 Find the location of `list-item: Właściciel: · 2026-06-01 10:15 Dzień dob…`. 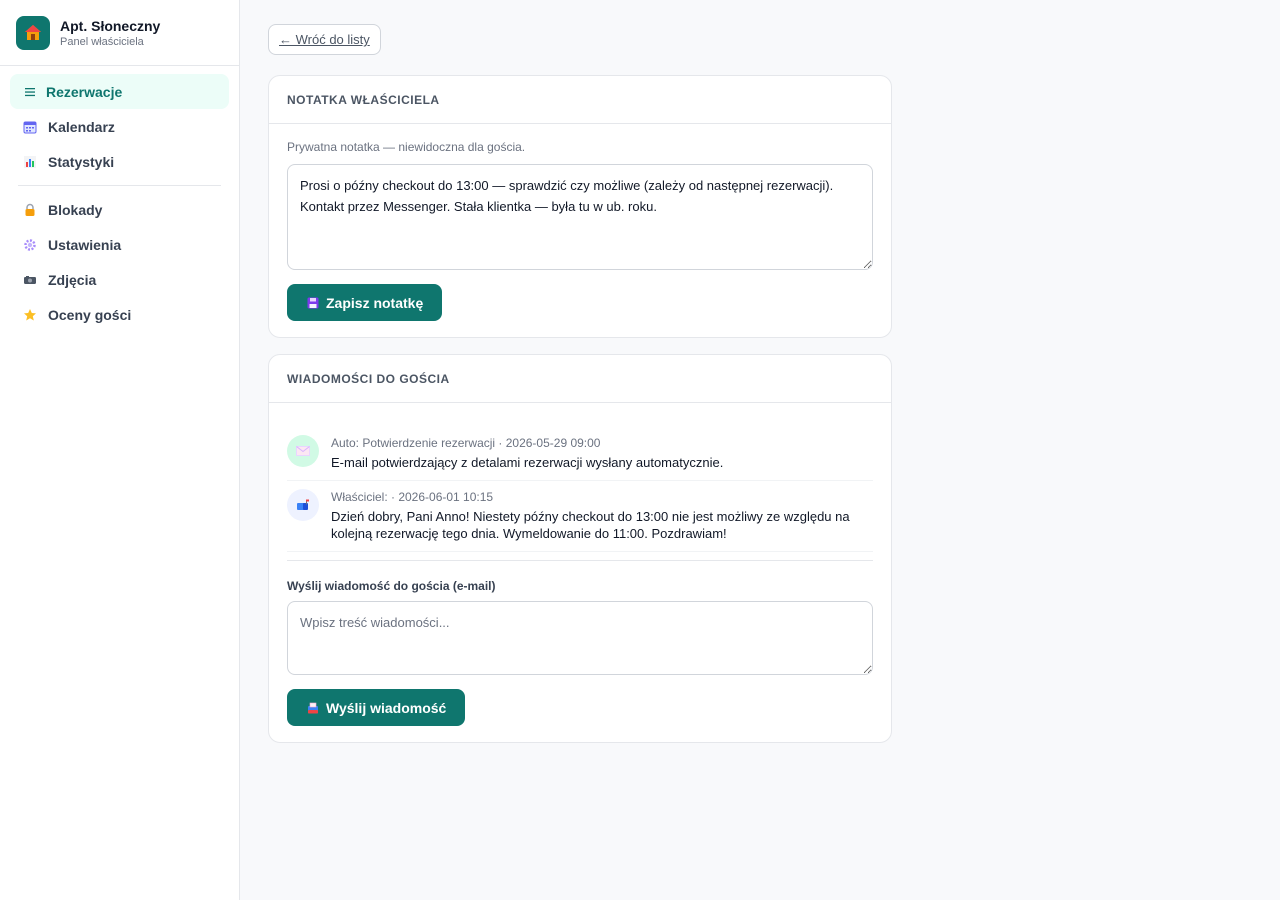

list-item: Właściciel: · 2026-06-01 10:15 Dzień dob… is located at coordinates (580, 516).